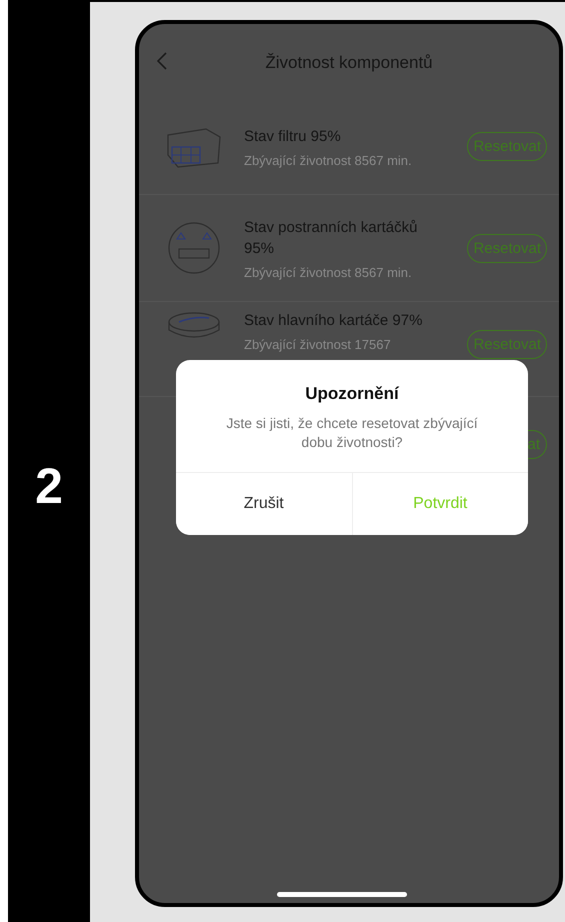 This screenshot has width=565, height=922. What do you see at coordinates (49, 486) in the screenshot?
I see `step-number: 2` at bounding box center [49, 486].